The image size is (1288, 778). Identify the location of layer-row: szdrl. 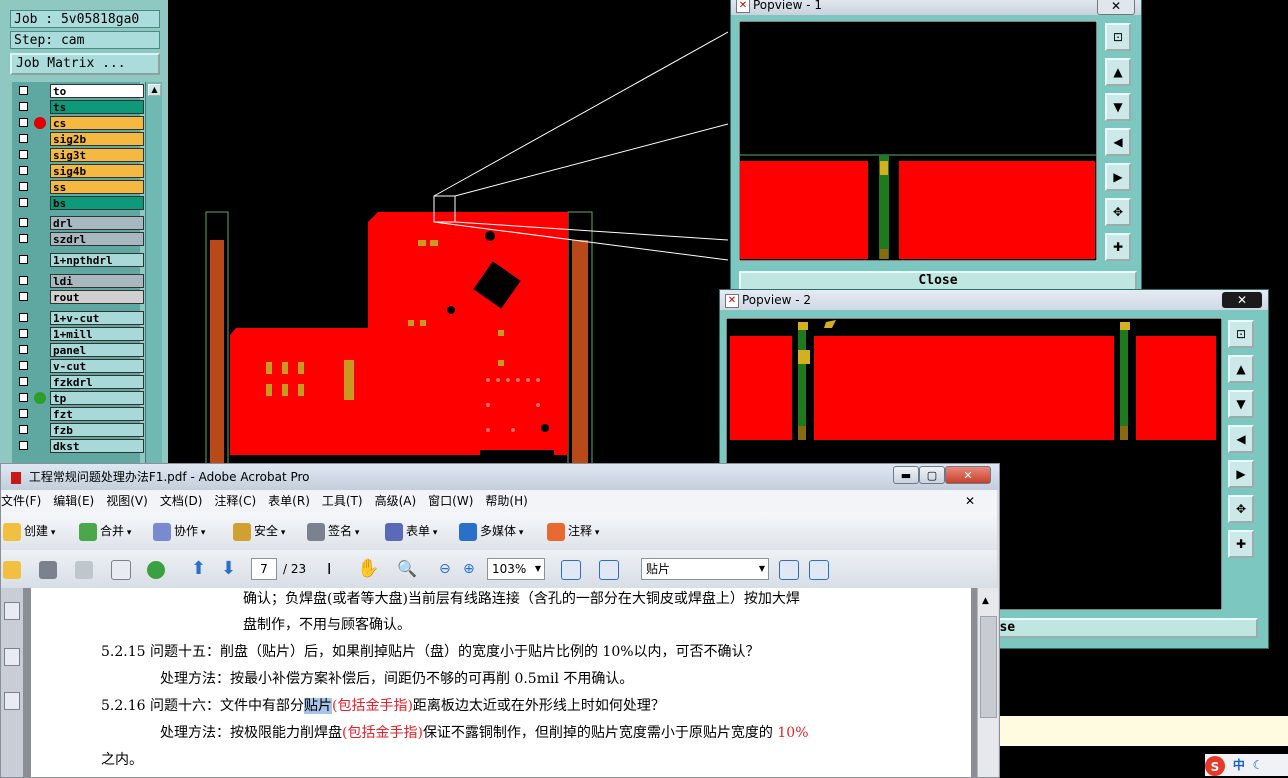
(79, 239).